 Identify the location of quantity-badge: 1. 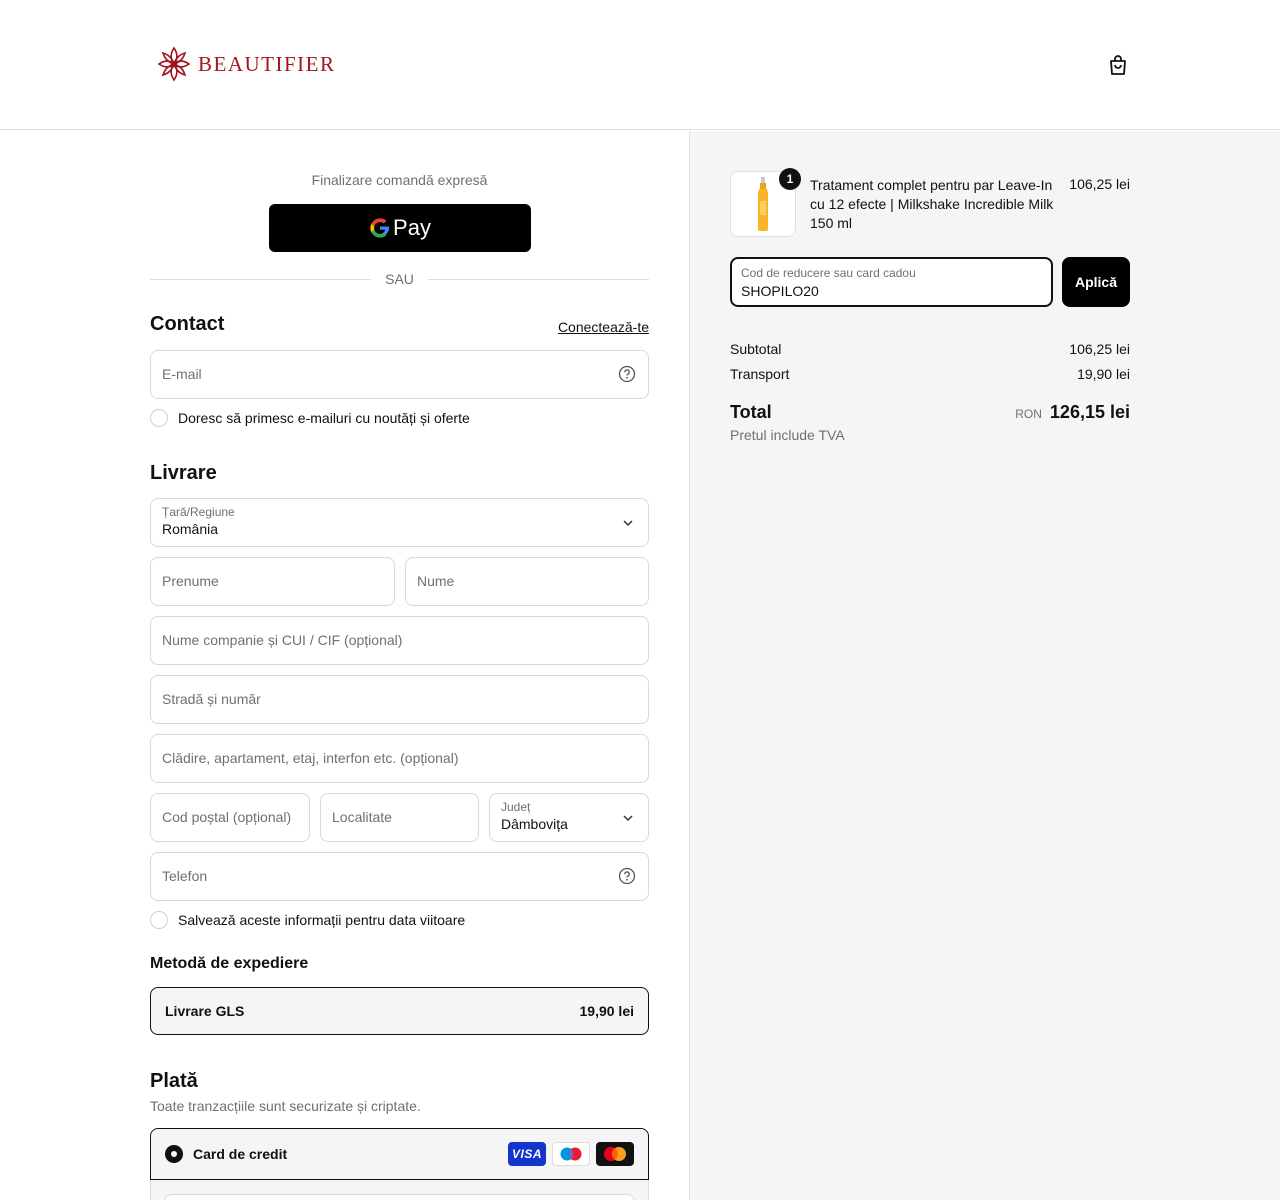
(790, 179).